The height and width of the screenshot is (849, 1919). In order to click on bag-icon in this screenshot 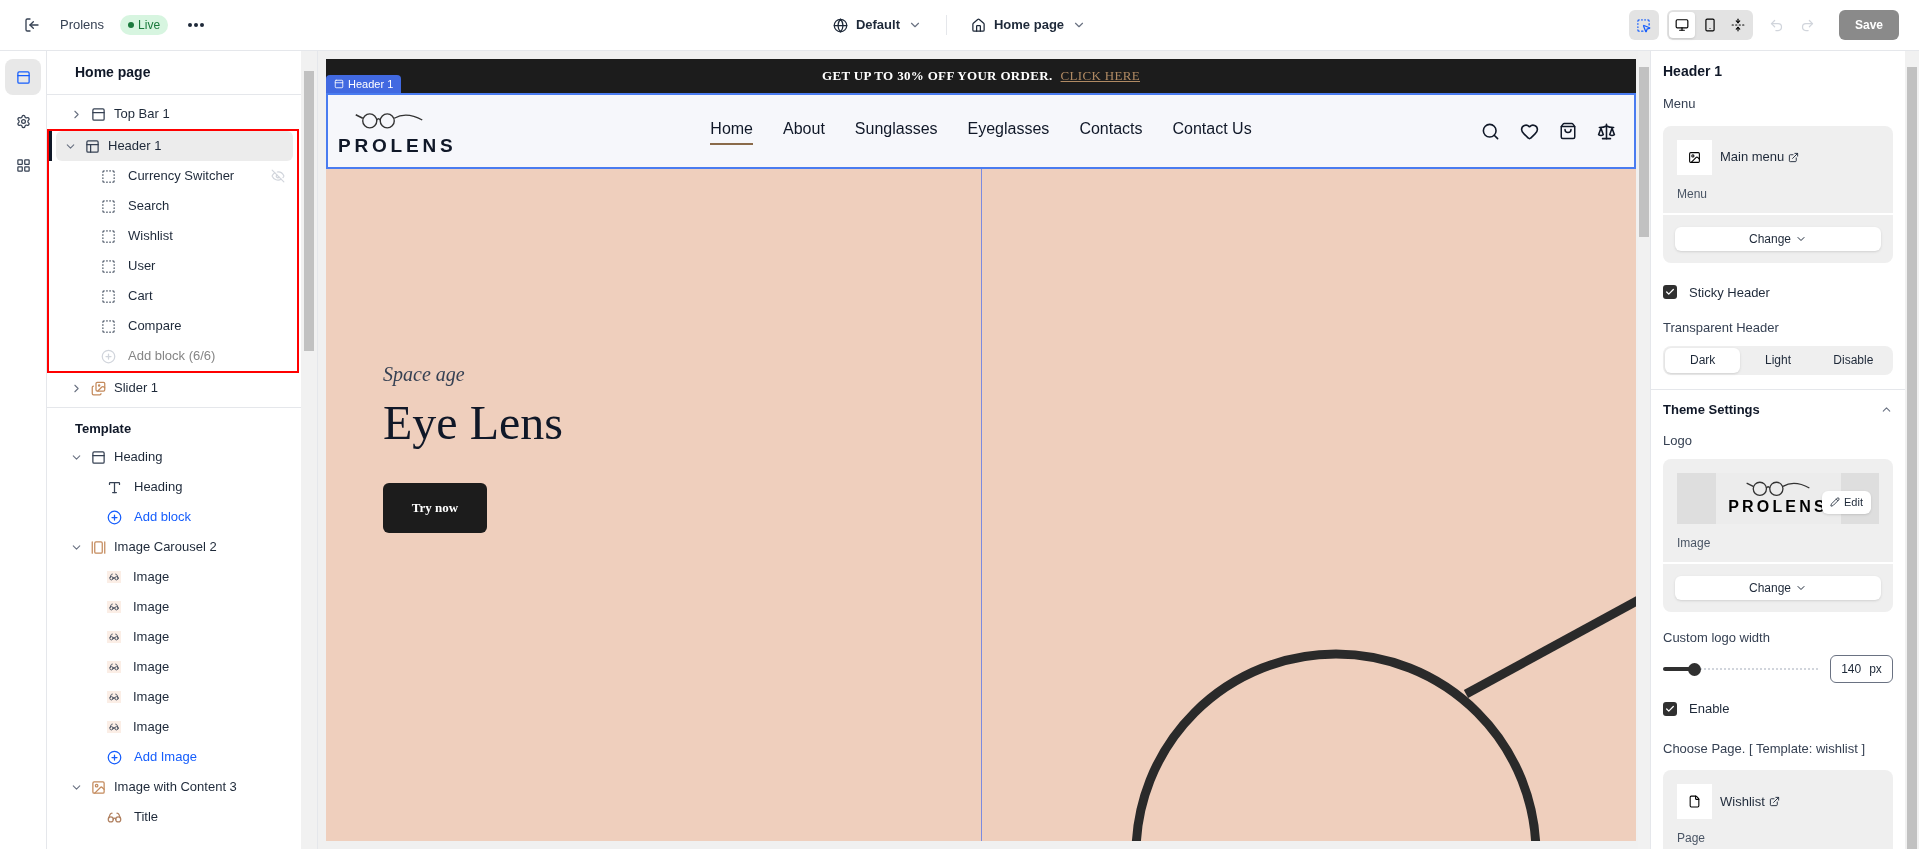, I will do `click(1568, 131)`.